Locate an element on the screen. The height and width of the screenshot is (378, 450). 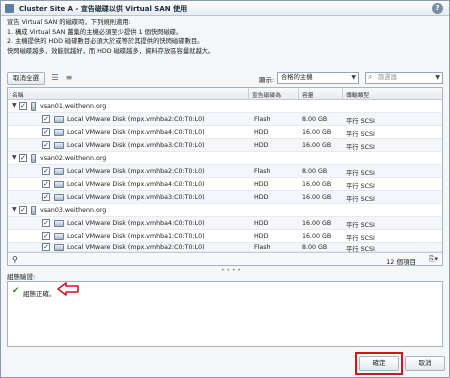
disk-name: Local VMware Disk (mpx.vmhba3:C0:T0:L0) is located at coordinates (136, 197).